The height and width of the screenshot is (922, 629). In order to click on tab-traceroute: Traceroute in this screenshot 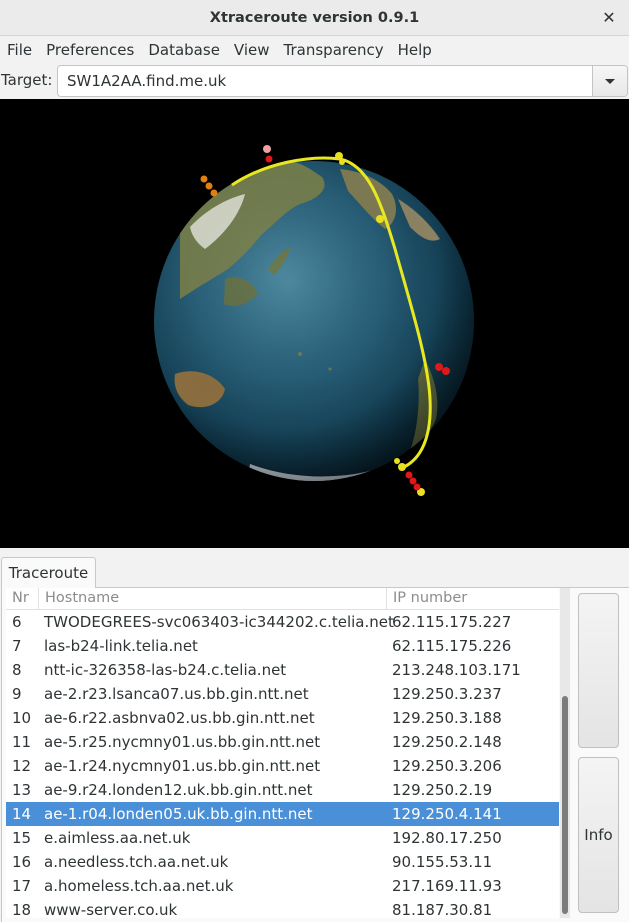, I will do `click(48, 572)`.